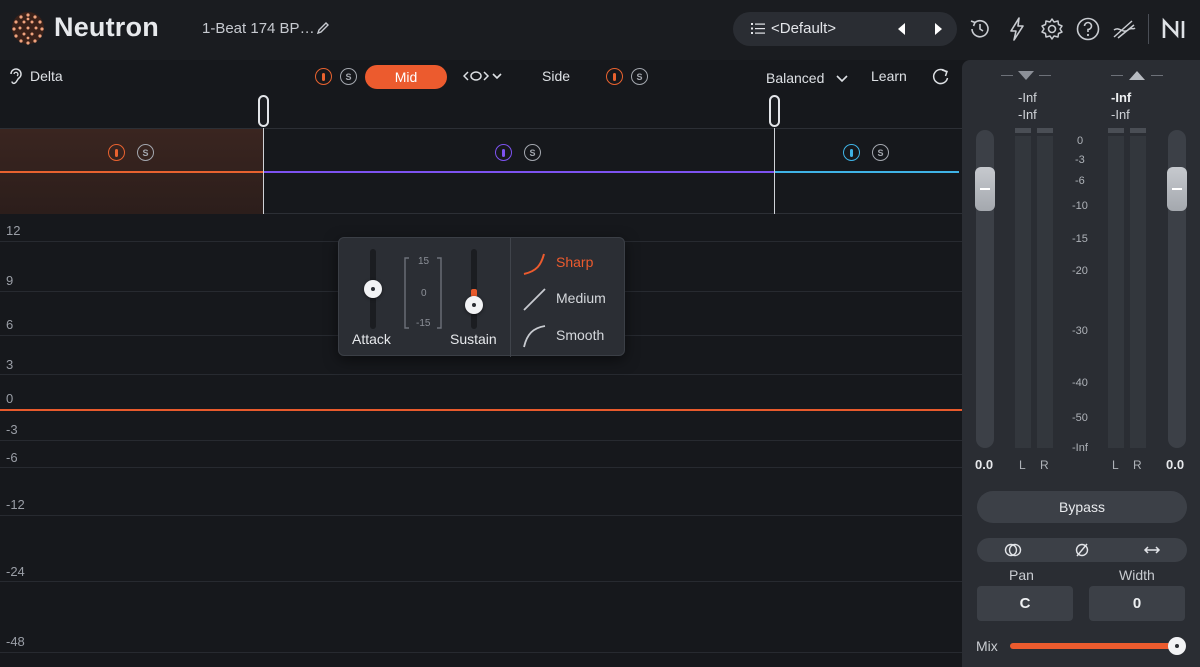 The image size is (1200, 667). What do you see at coordinates (1027, 114) in the screenshot?
I see `input-peak-right: -Inf` at bounding box center [1027, 114].